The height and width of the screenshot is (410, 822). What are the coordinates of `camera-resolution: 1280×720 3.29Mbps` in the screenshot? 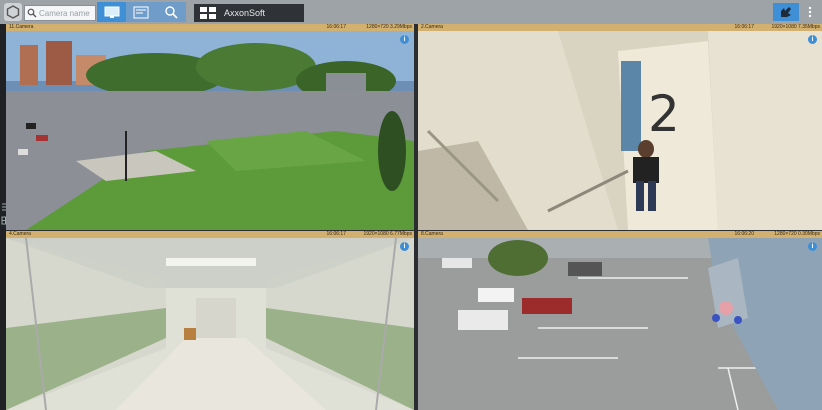 It's located at (389, 27).